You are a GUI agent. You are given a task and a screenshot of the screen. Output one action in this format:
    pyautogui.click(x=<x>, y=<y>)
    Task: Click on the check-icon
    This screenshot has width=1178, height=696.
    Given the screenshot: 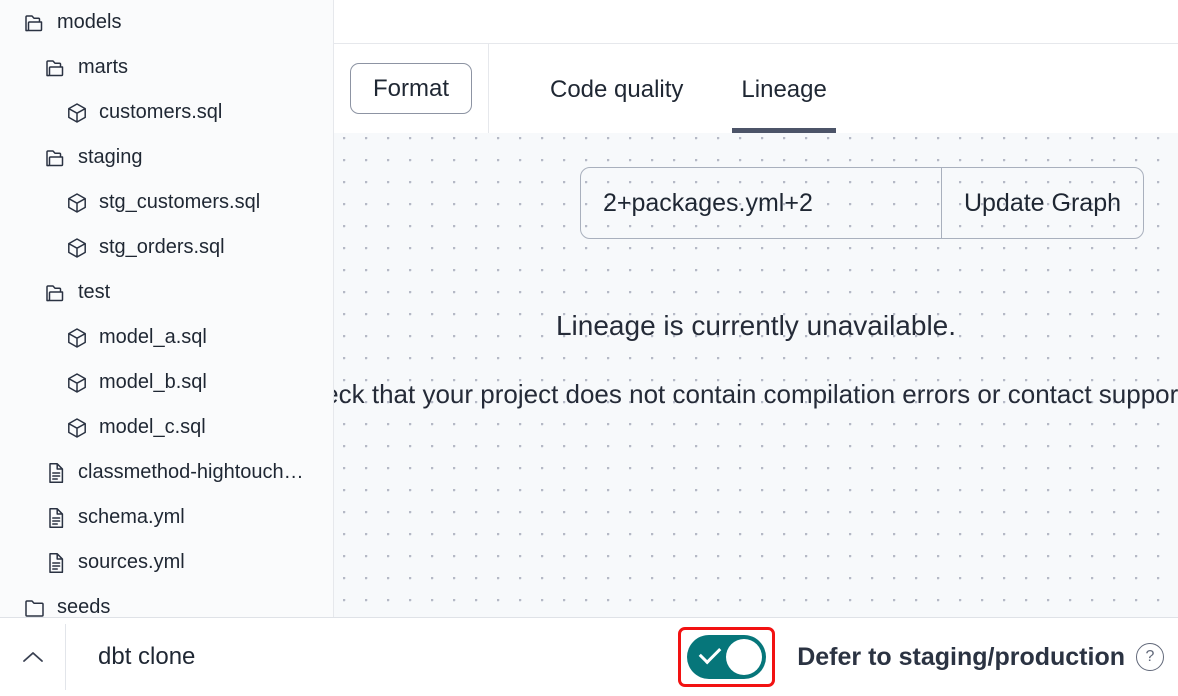 What is the action you would take?
    pyautogui.click(x=710, y=653)
    